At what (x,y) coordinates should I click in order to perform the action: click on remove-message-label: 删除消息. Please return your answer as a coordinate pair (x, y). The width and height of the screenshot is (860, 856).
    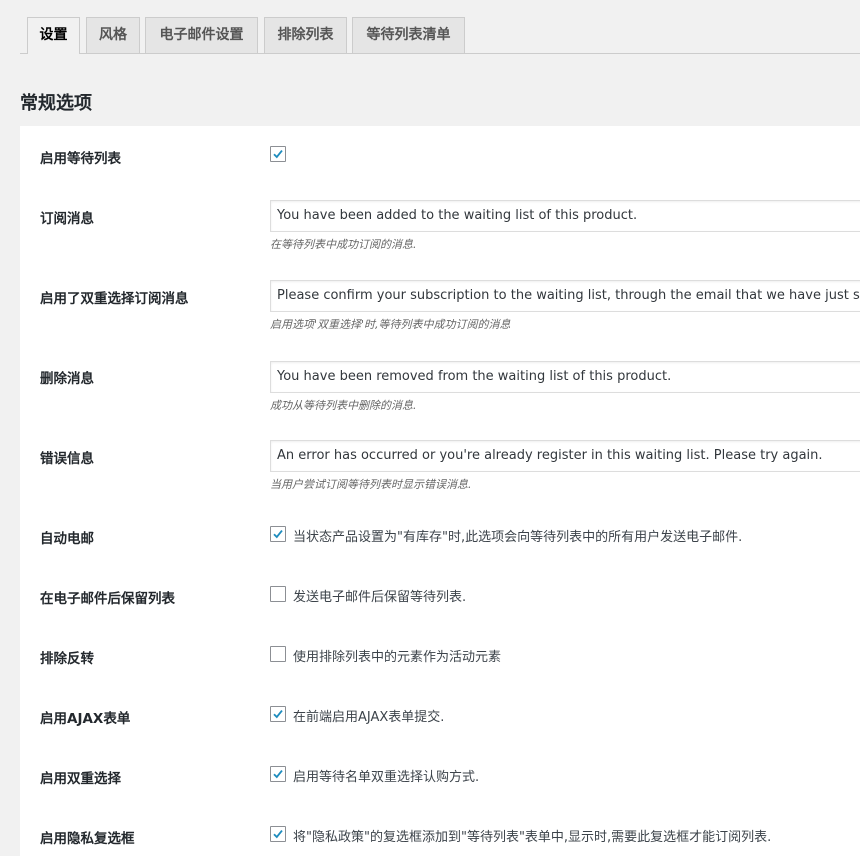
    Looking at the image, I should click on (67, 379).